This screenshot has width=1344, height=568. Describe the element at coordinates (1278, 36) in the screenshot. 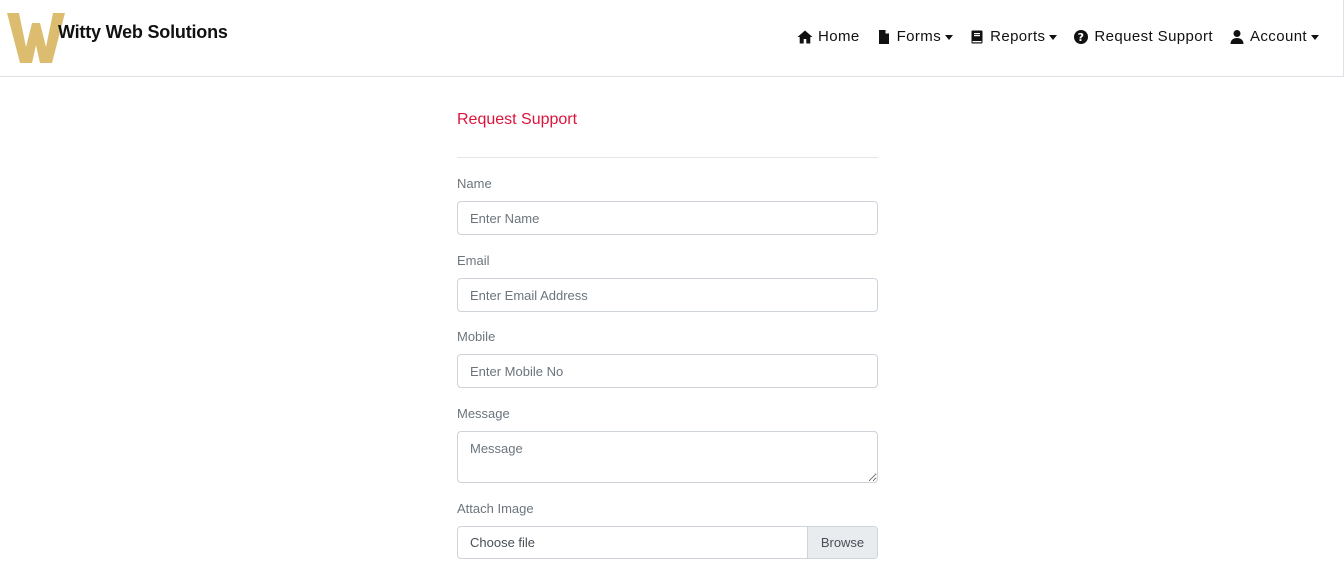

I see `nav-account-label: Account` at that location.